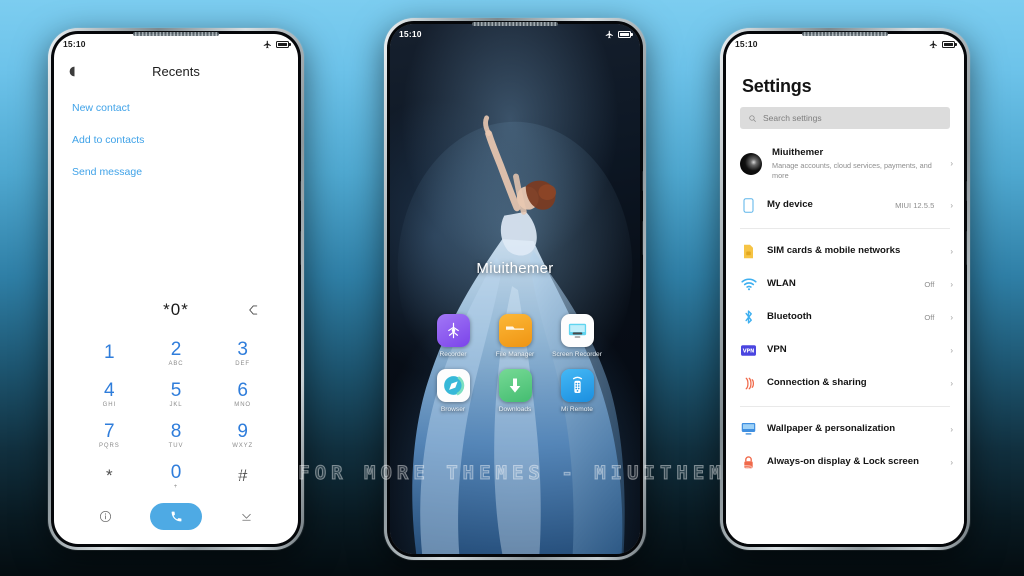 This screenshot has width=1024, height=576. I want to click on status-bar: 15:10, so click(845, 44).